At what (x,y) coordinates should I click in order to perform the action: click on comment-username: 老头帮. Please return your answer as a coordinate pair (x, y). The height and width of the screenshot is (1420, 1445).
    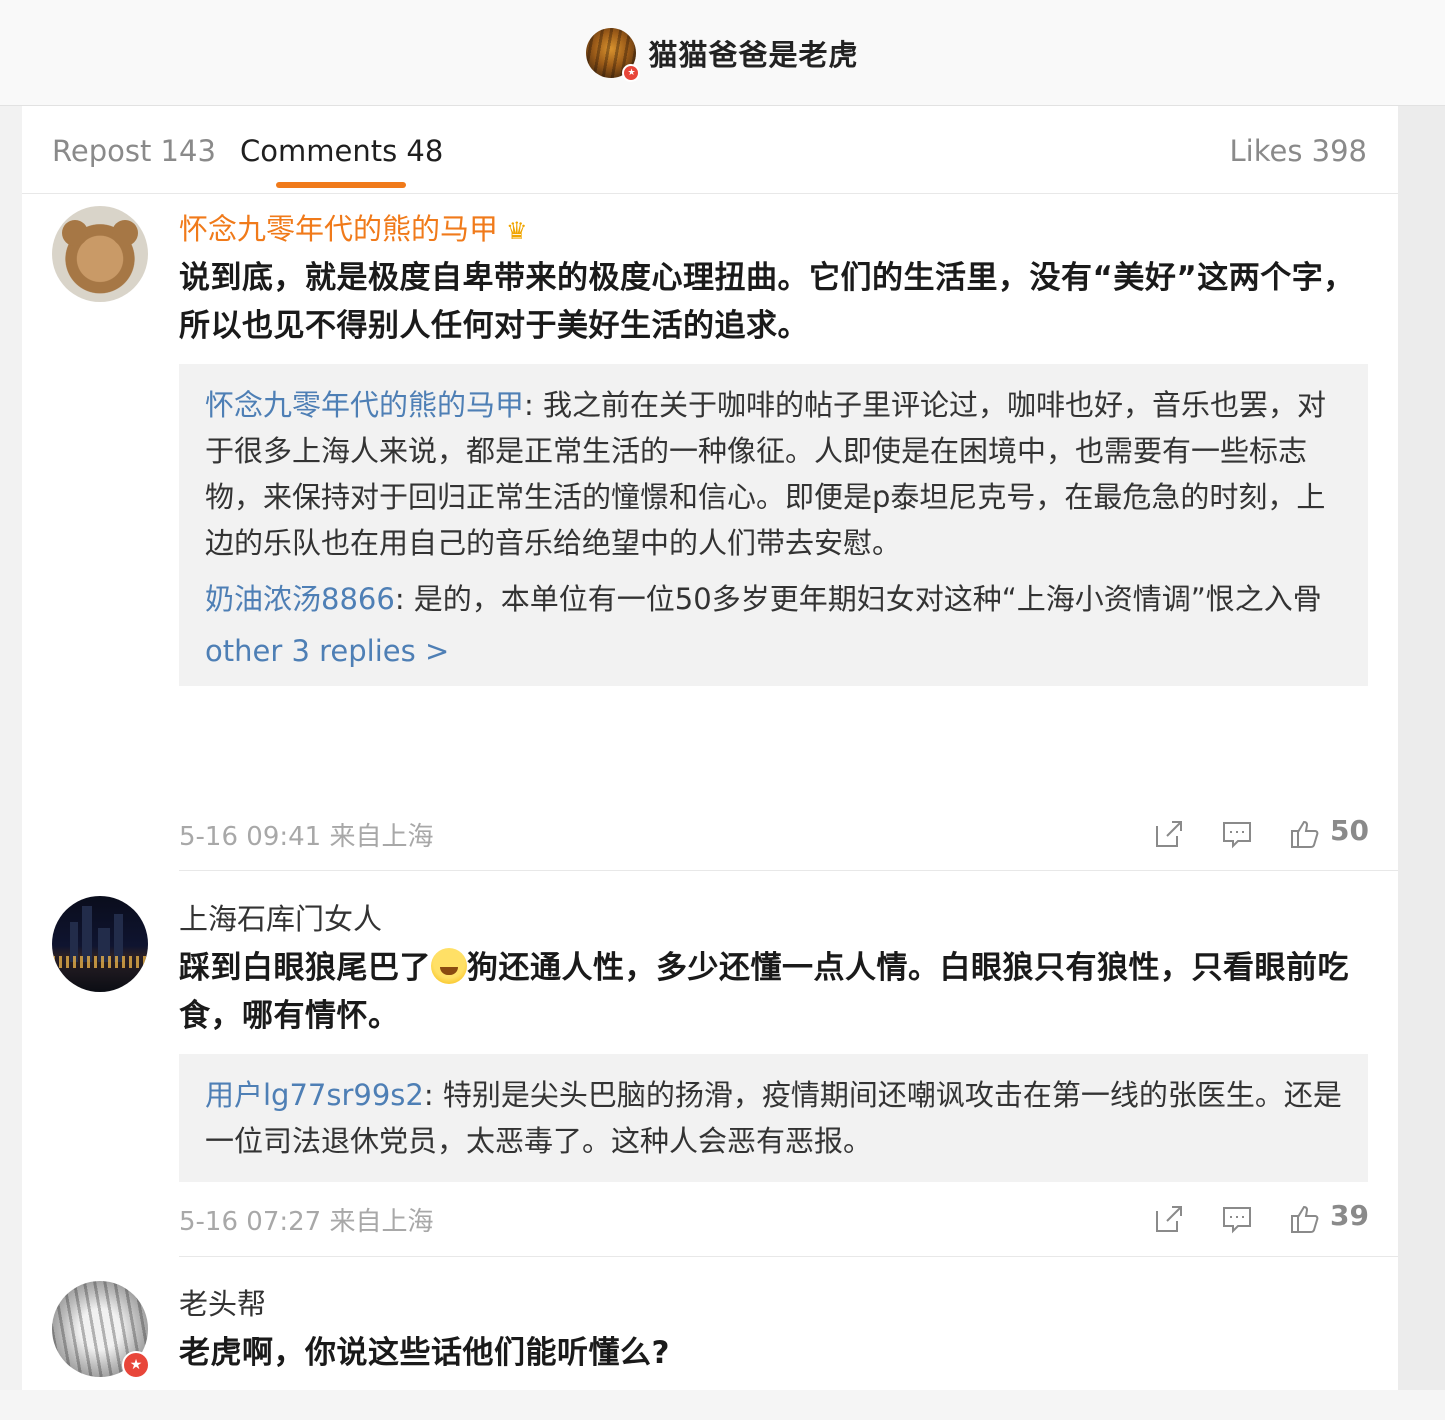
    Looking at the image, I should click on (774, 1302).